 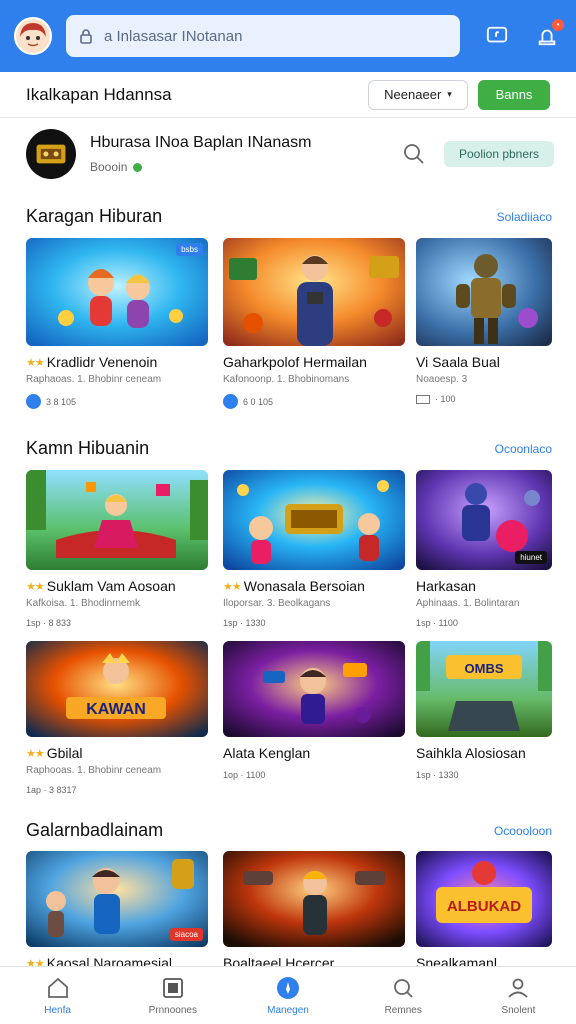 What do you see at coordinates (117, 753) in the screenshot?
I see `game-title-row: ★★ Gbilal` at bounding box center [117, 753].